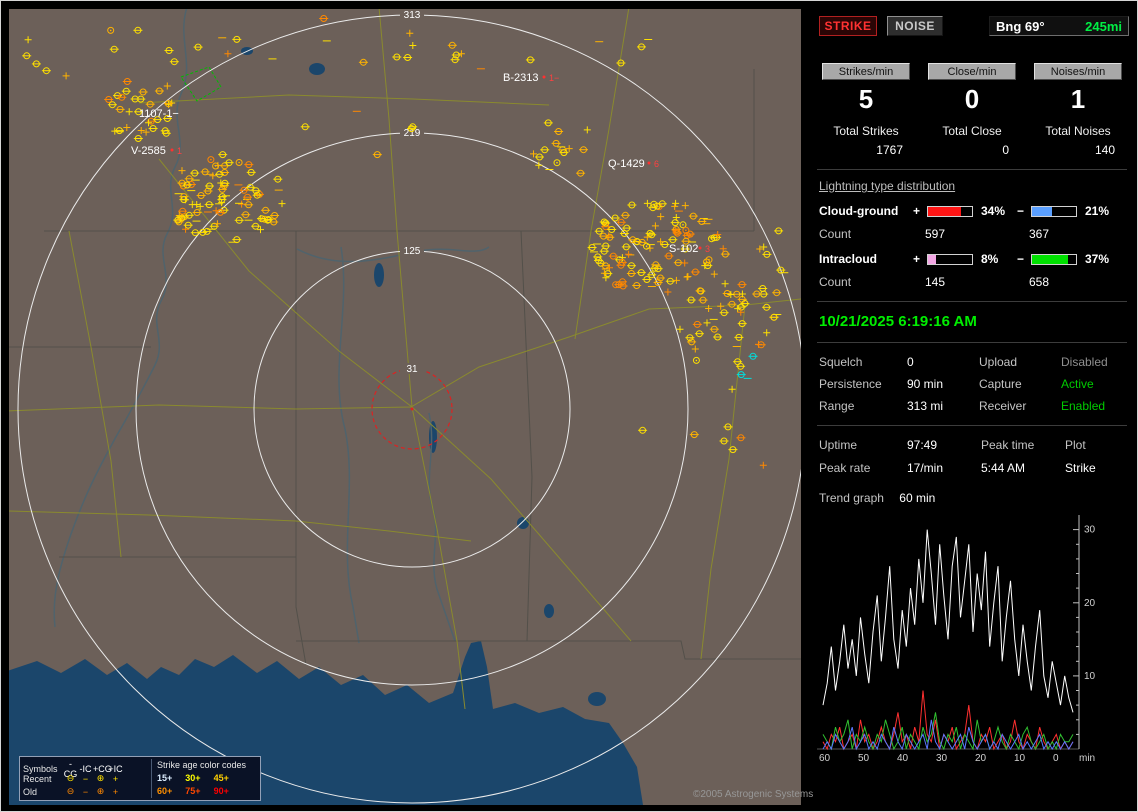 The height and width of the screenshot is (812, 1138). Describe the element at coordinates (975, 259) in the screenshot. I see `intracloud-row: Intracloud + 8% − 37%` at that location.